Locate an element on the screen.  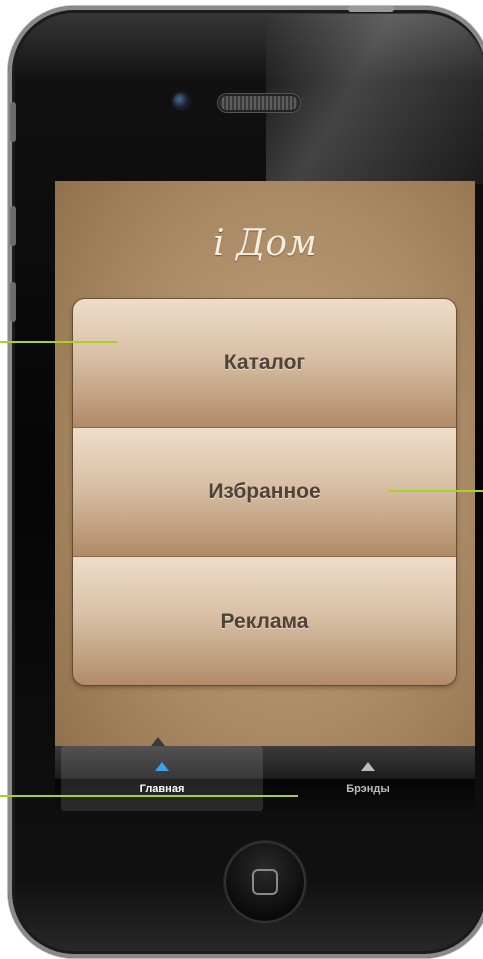
app-title: i Дом is located at coordinates (265, 243).